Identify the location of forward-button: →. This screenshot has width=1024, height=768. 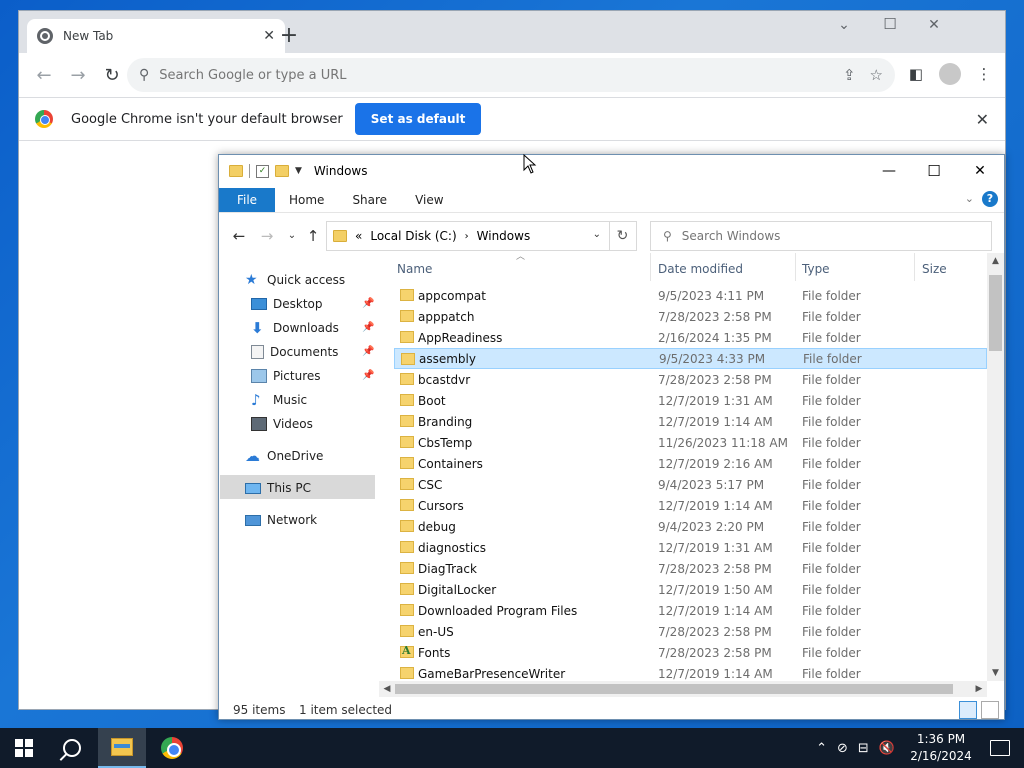
(78, 75).